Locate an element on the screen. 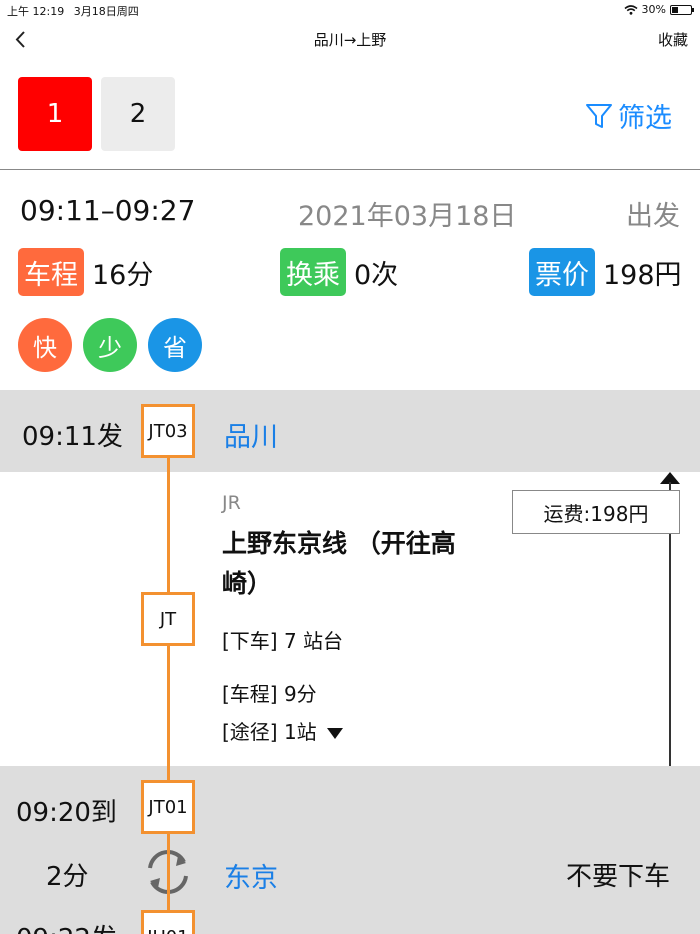 The width and height of the screenshot is (700, 934). battery-percent: 30% is located at coordinates (653, 9).